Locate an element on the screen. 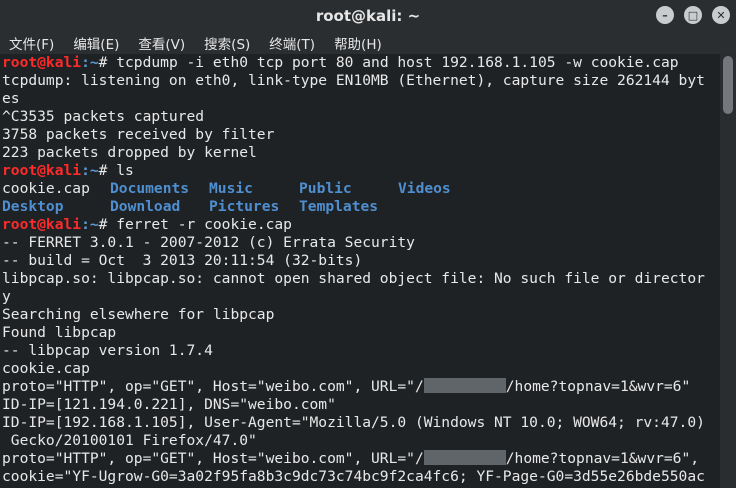 The width and height of the screenshot is (736, 488). scrollbar is located at coordinates (728, 271).